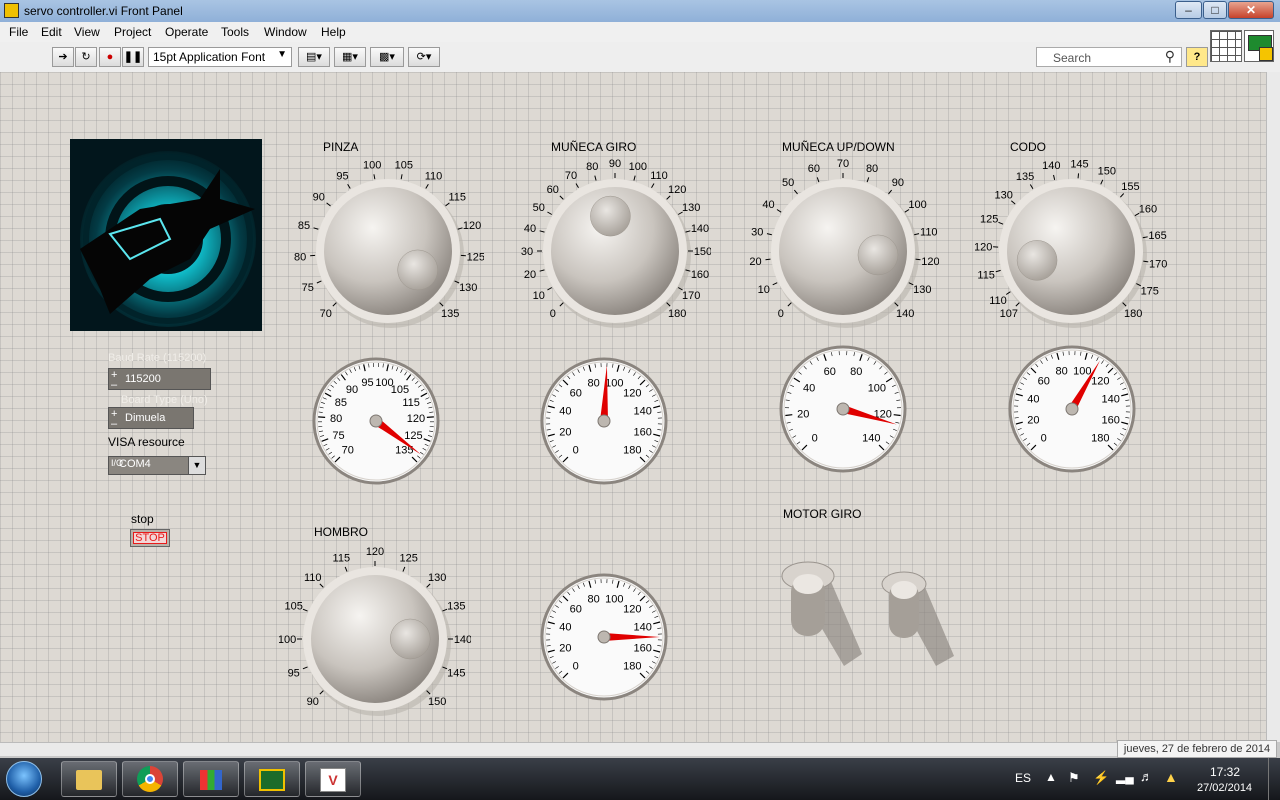  I want to click on menu-window: Window, so click(285, 32).